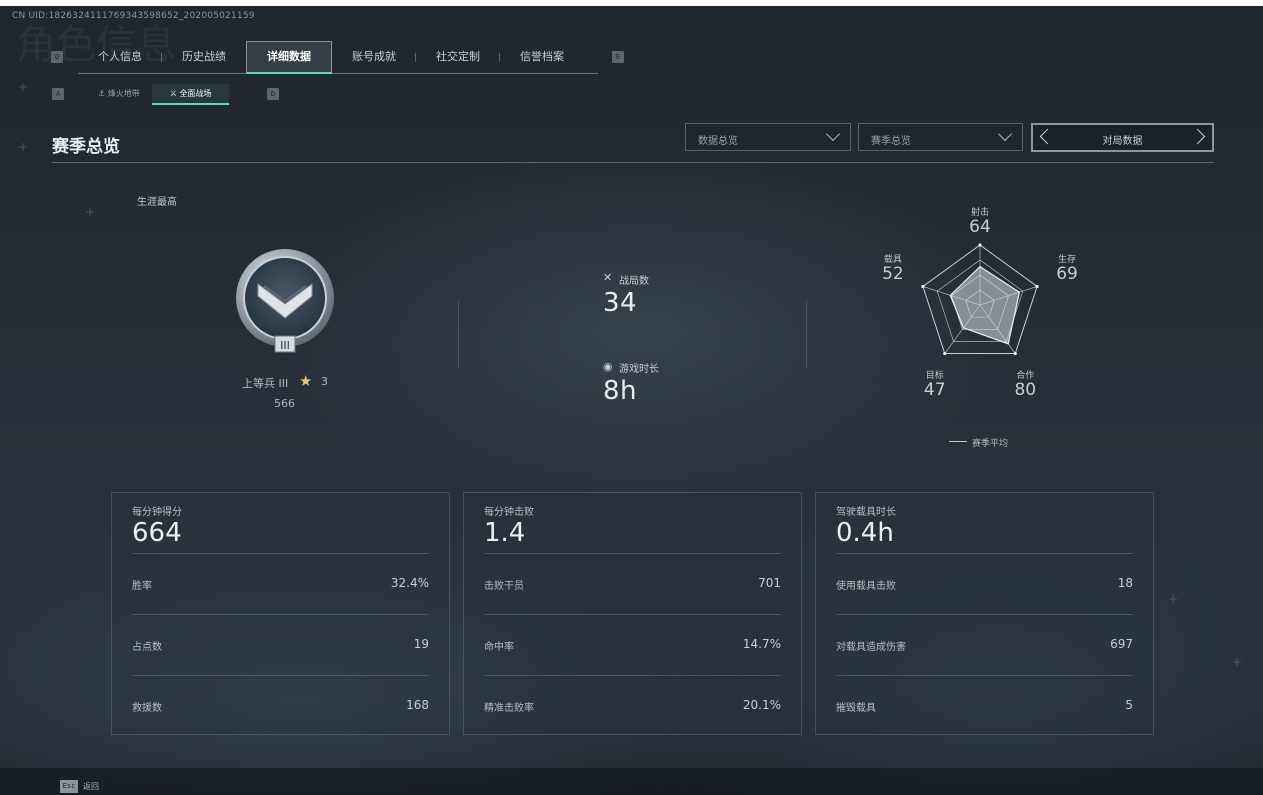 The height and width of the screenshot is (795, 1263). I want to click on stopwatch-icon: ◉, so click(608, 366).